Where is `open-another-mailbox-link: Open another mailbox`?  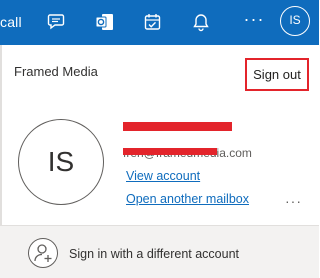
open-another-mailbox-link: Open another mailbox is located at coordinates (187, 199).